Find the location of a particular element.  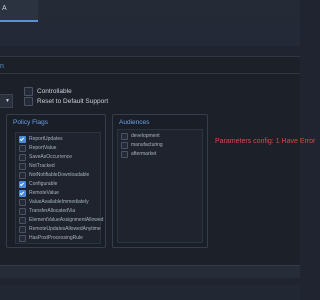

policy-flag-label: NotNotifiableDownloadable is located at coordinates (59, 175).